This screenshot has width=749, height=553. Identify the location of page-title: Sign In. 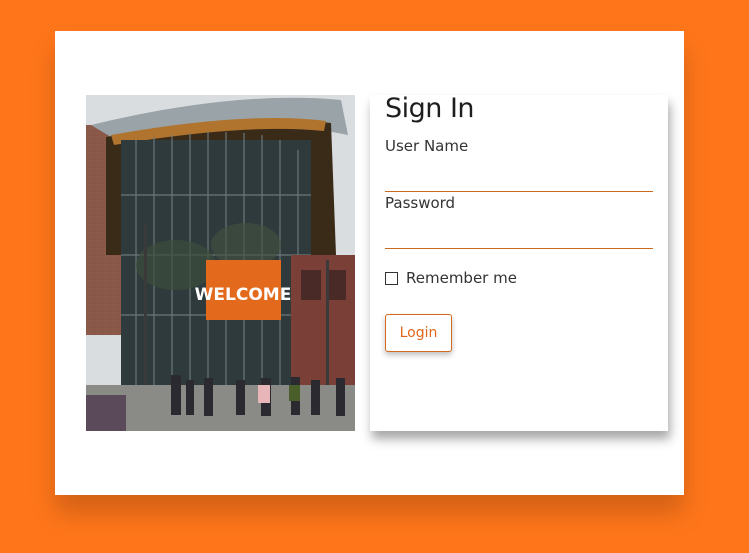
(430, 108).